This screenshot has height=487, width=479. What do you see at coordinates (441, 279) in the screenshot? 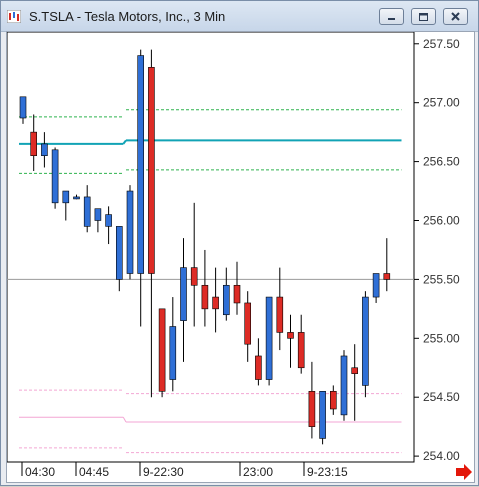
I see `y-tick-label: 255.50` at bounding box center [441, 279].